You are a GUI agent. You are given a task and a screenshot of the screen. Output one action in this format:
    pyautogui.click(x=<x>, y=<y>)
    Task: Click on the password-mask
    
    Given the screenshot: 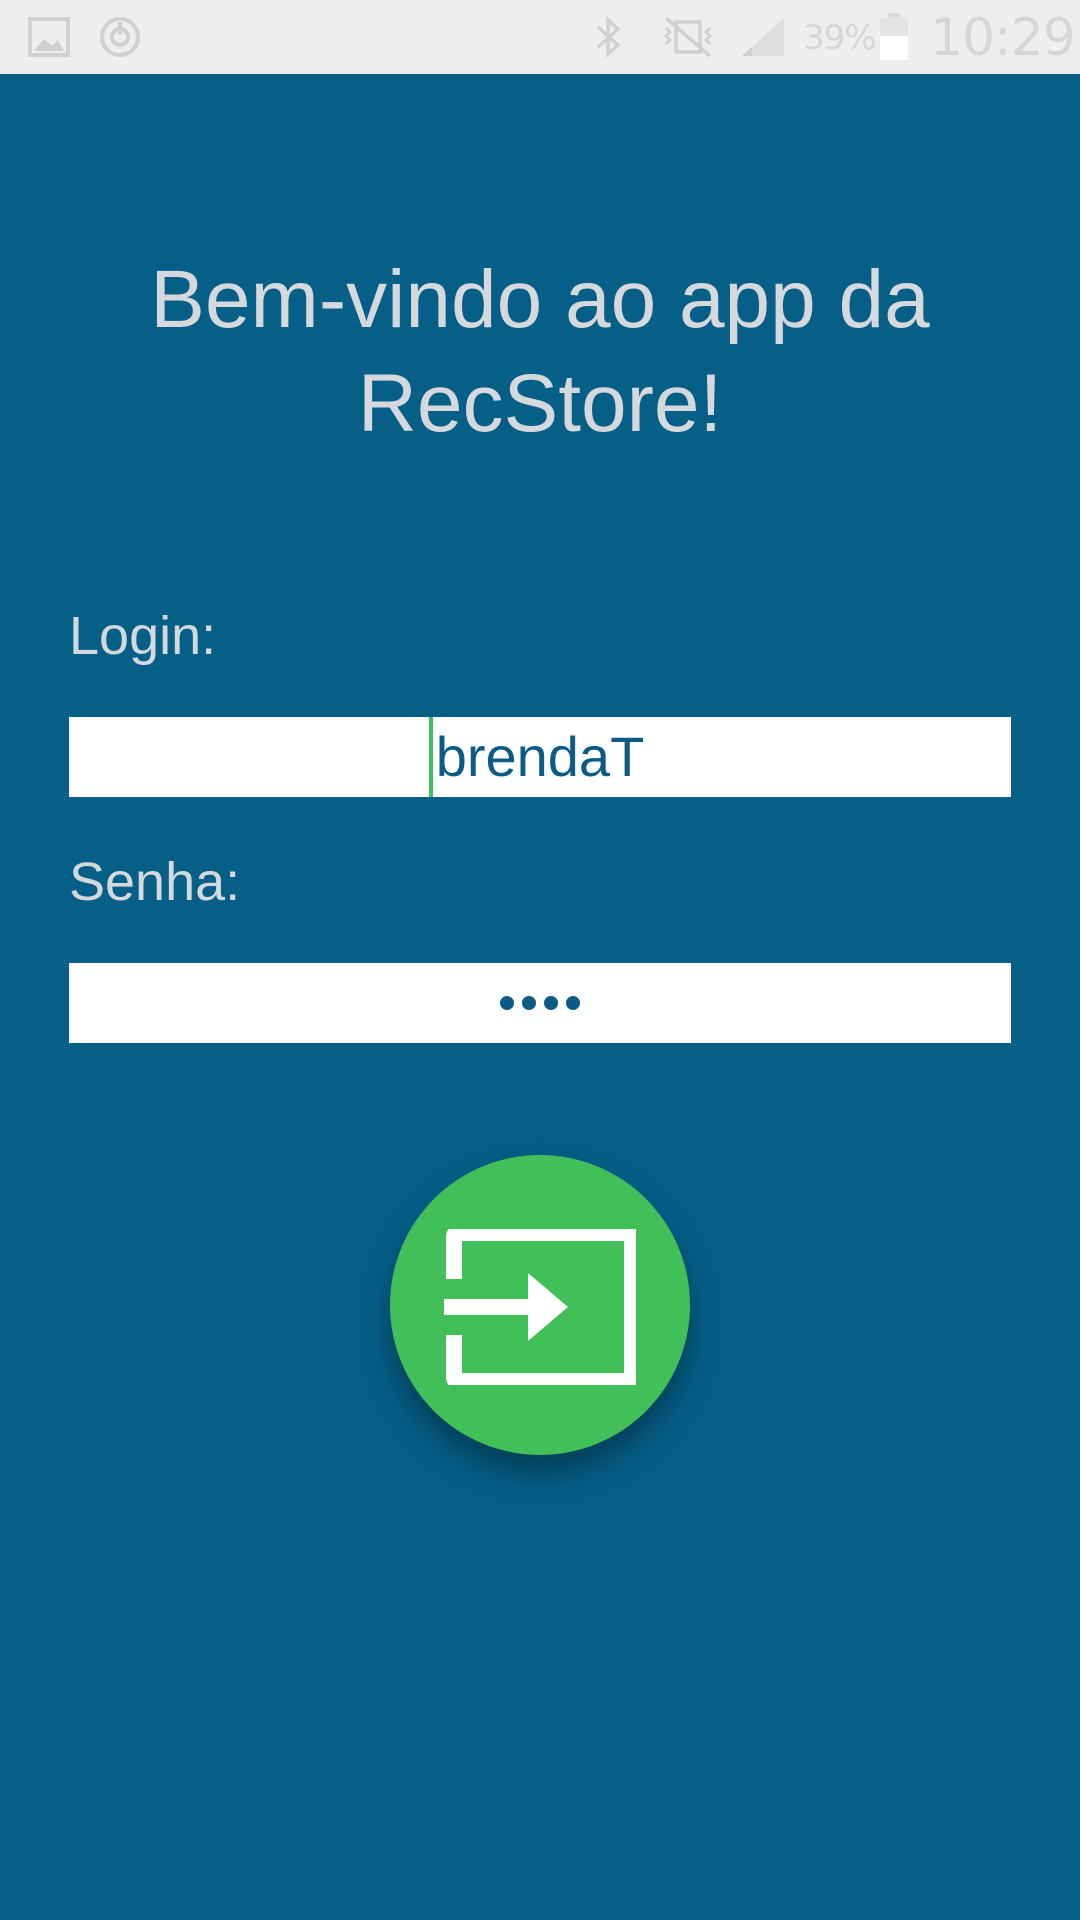 What is the action you would take?
    pyautogui.click(x=540, y=1003)
    